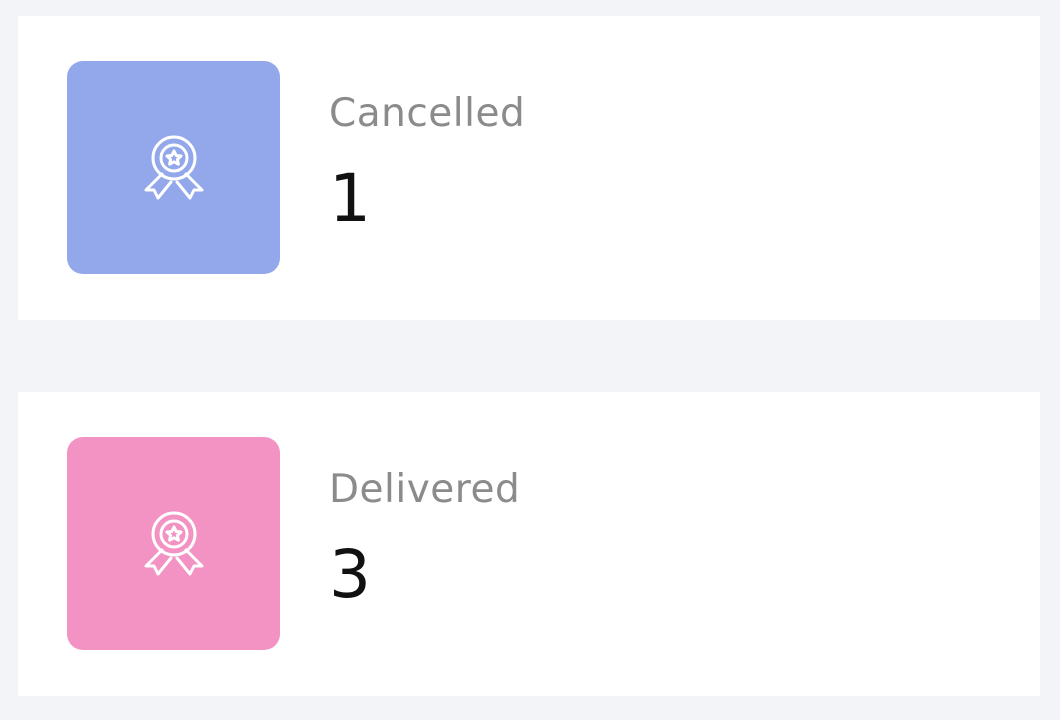 The height and width of the screenshot is (720, 1060). Describe the element at coordinates (427, 113) in the screenshot. I see `stat-label: Cancelled` at that location.